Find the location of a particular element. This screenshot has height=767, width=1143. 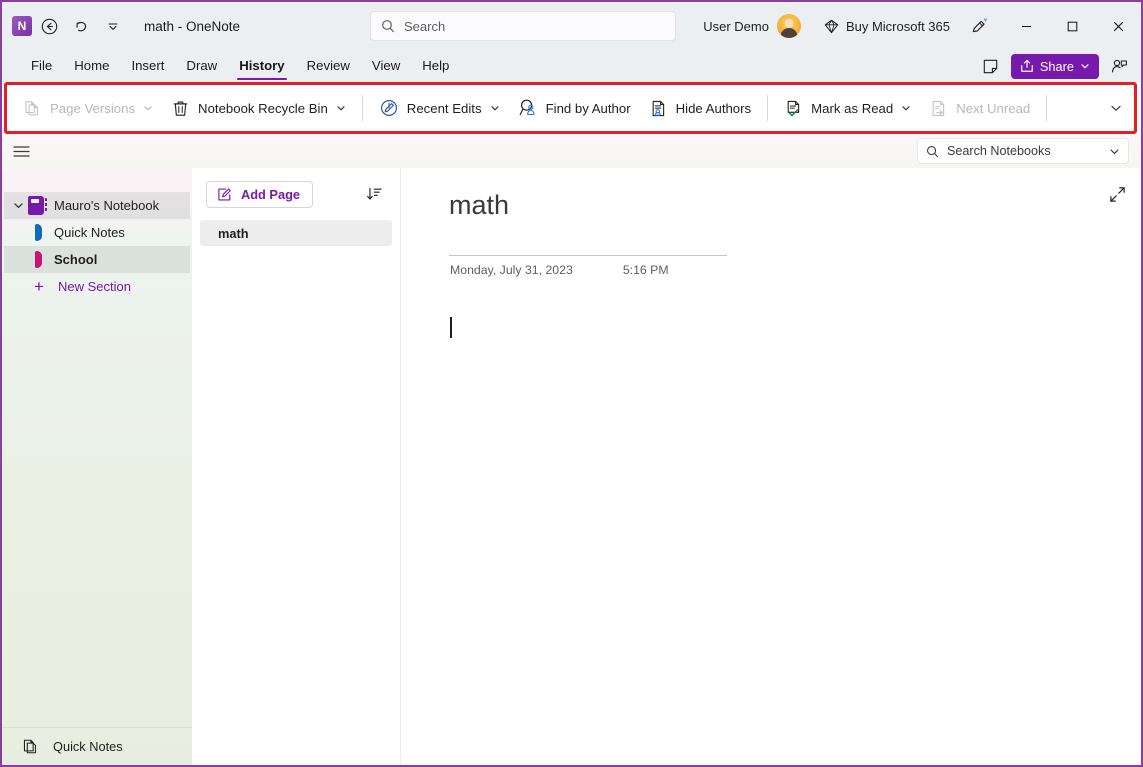

recent-edits-clock-pencil-icon is located at coordinates (388, 108).